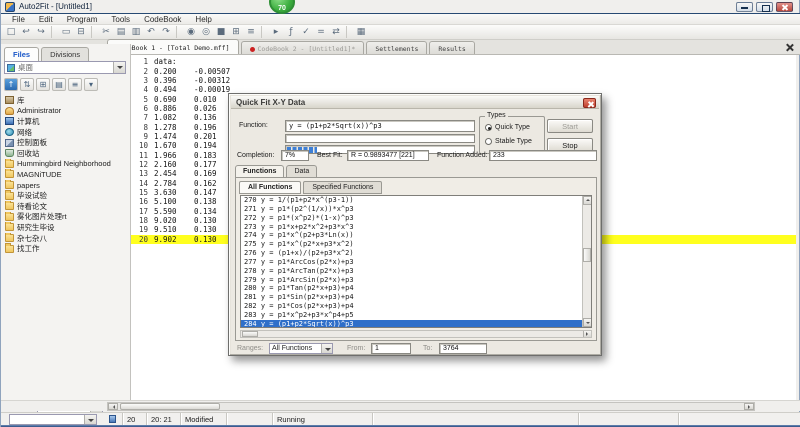  Describe the element at coordinates (463, 71) in the screenshot. I see `editor-row: 2 0.200 -0.00507` at that location.